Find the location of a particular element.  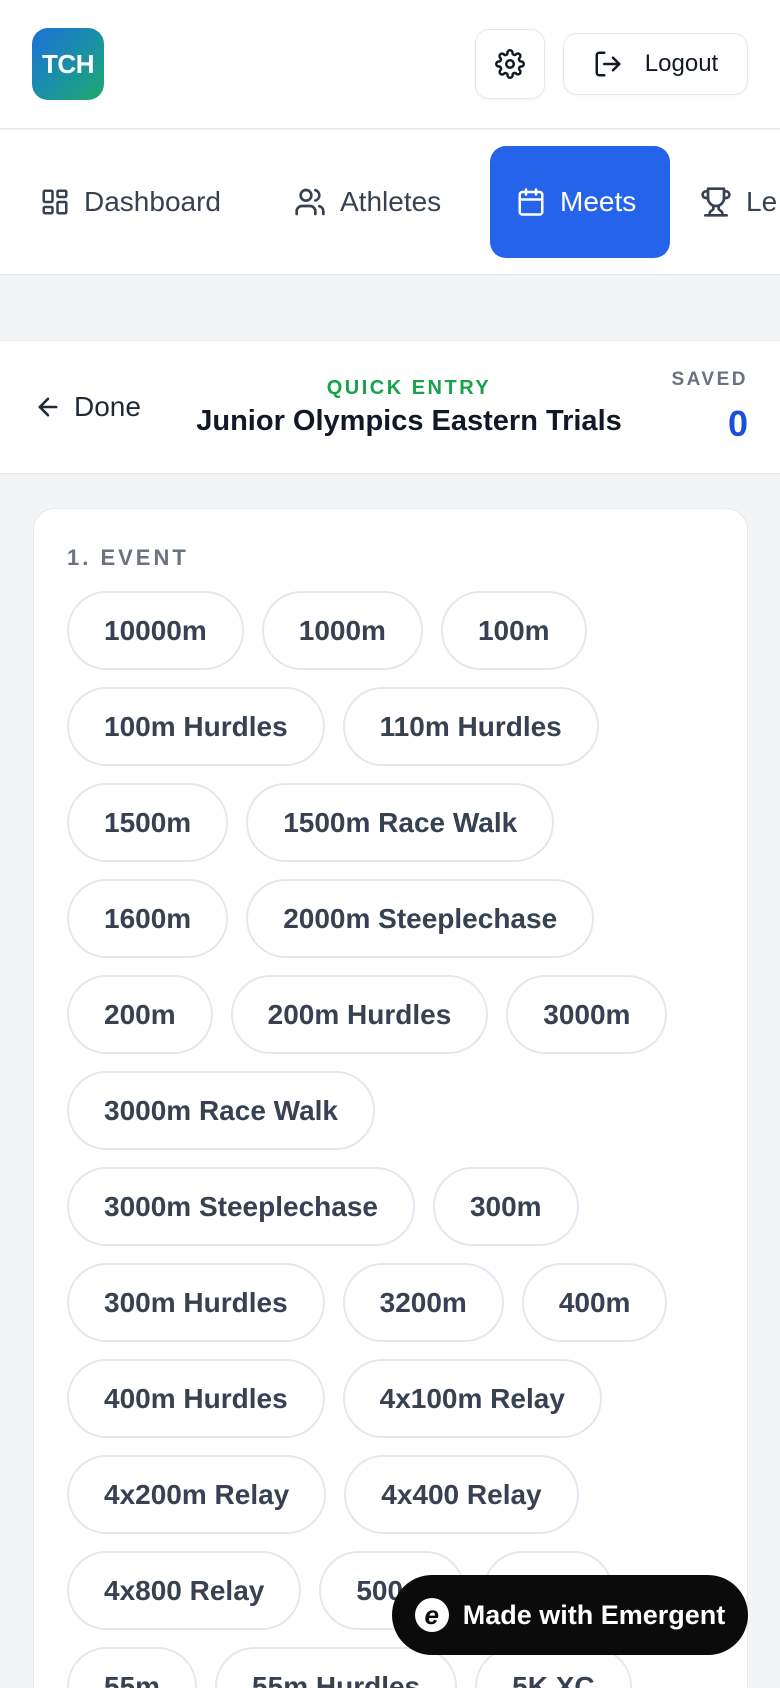

settings-button is located at coordinates (510, 64).